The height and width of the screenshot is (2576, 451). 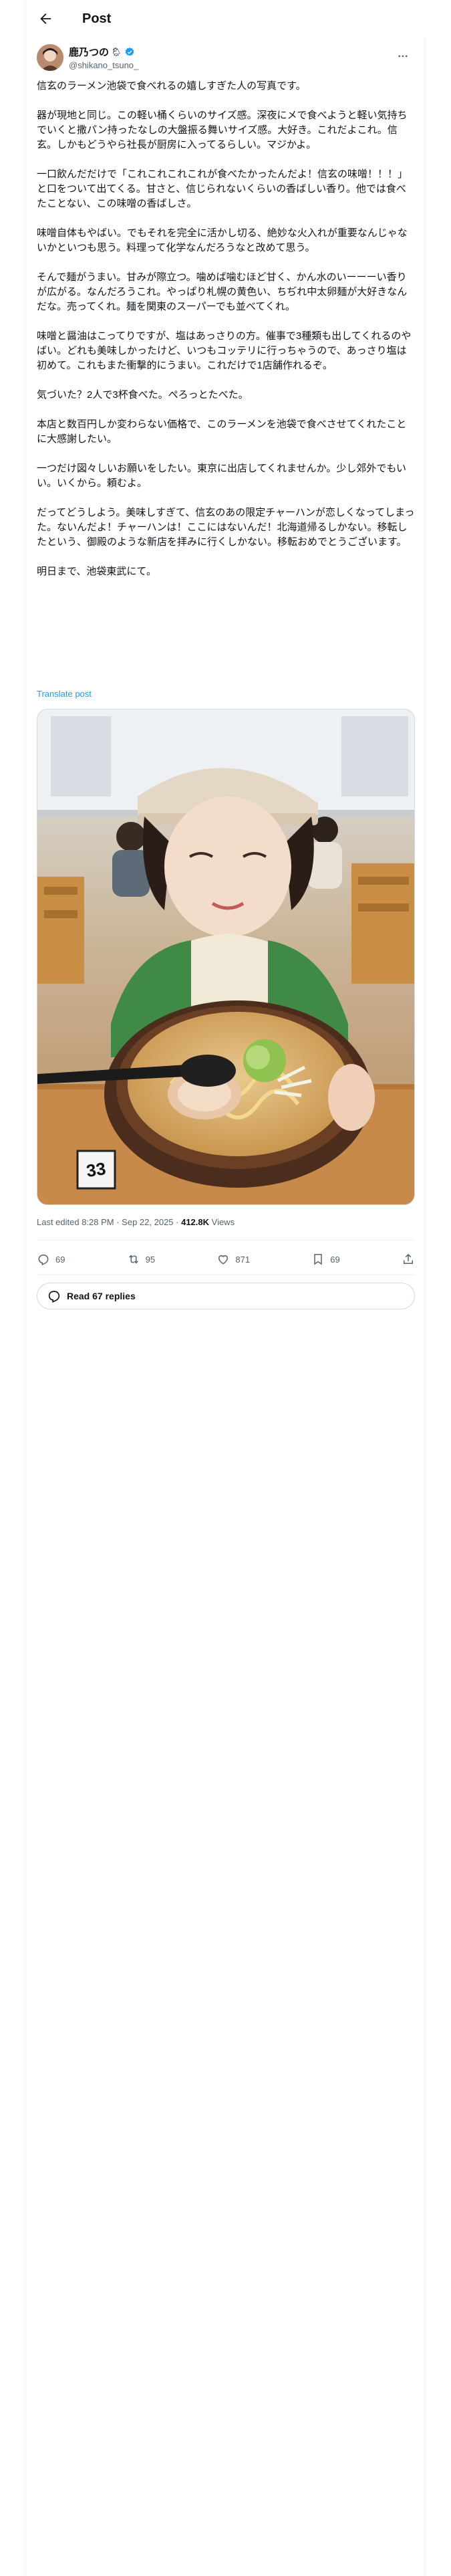 I want to click on arrow-left-icon, so click(x=45, y=18).